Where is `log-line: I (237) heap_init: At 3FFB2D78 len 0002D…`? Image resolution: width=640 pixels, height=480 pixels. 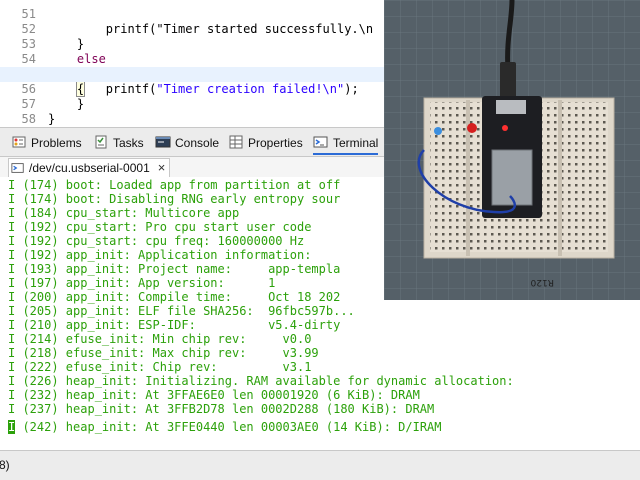 log-line: I (237) heap_init: At 3FFB2D78 len 0002D… is located at coordinates (221, 409).